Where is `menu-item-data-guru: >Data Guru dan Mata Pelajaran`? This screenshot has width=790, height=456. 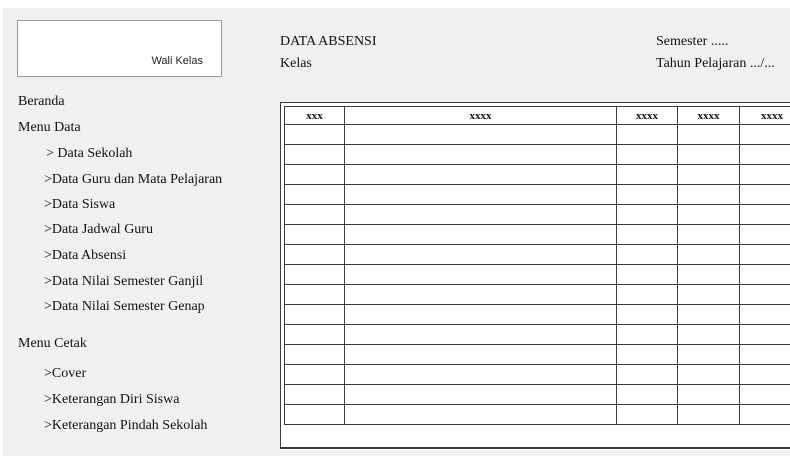
menu-item-data-guru: >Data Guru dan Mata Pelajaran is located at coordinates (133, 180).